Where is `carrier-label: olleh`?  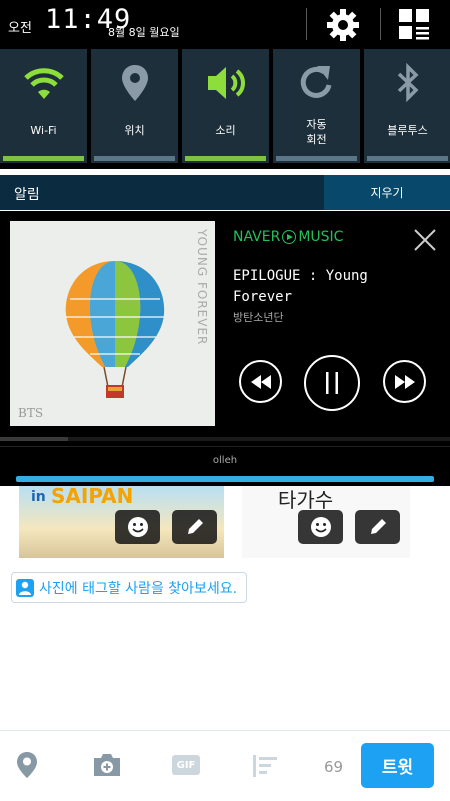
carrier-label: olleh is located at coordinates (225, 461).